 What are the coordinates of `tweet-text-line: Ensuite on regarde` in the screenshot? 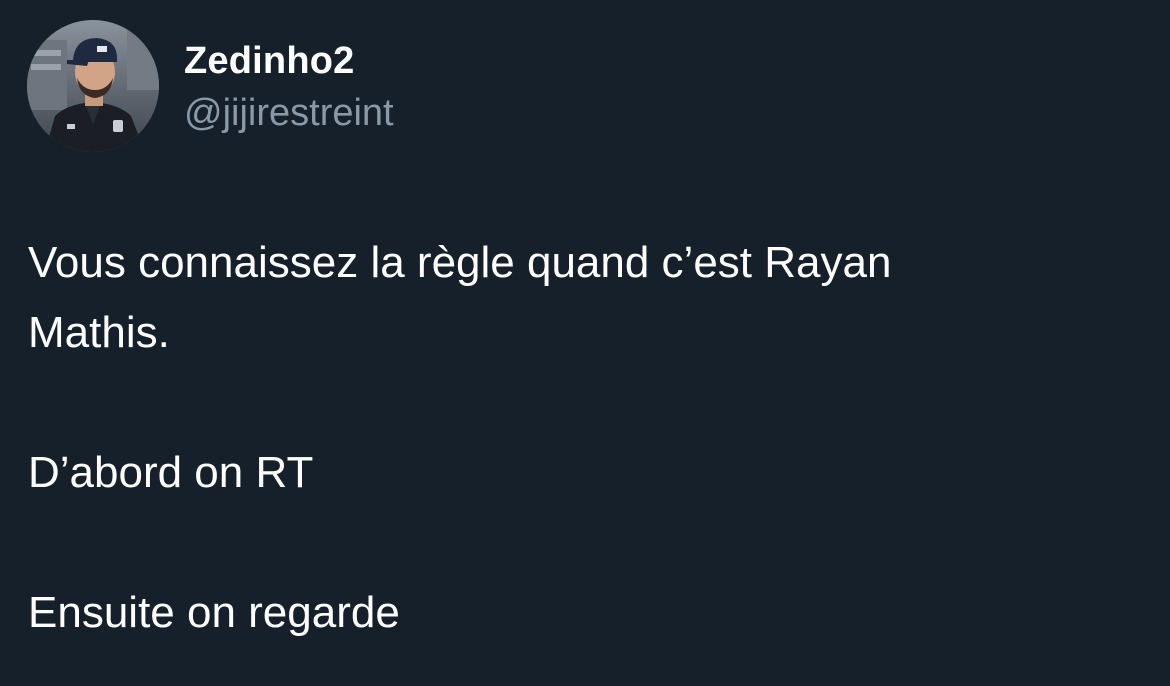 It's located at (214, 612).